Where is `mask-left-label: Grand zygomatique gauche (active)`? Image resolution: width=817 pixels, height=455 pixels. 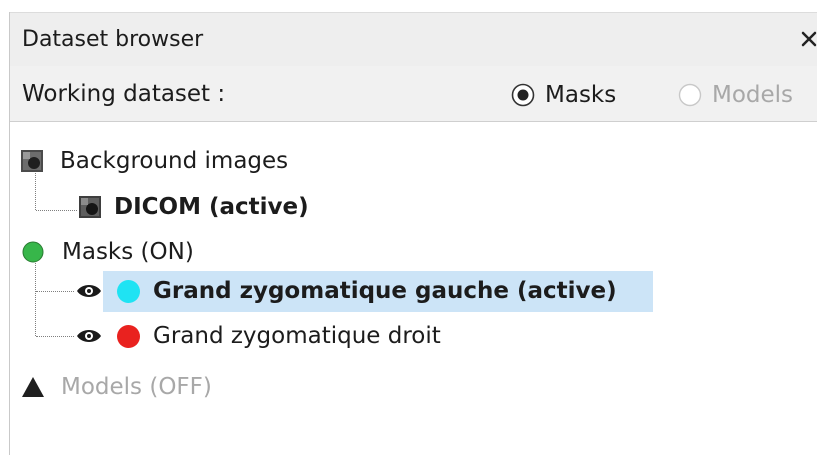 mask-left-label: Grand zygomatique gauche (active) is located at coordinates (385, 291).